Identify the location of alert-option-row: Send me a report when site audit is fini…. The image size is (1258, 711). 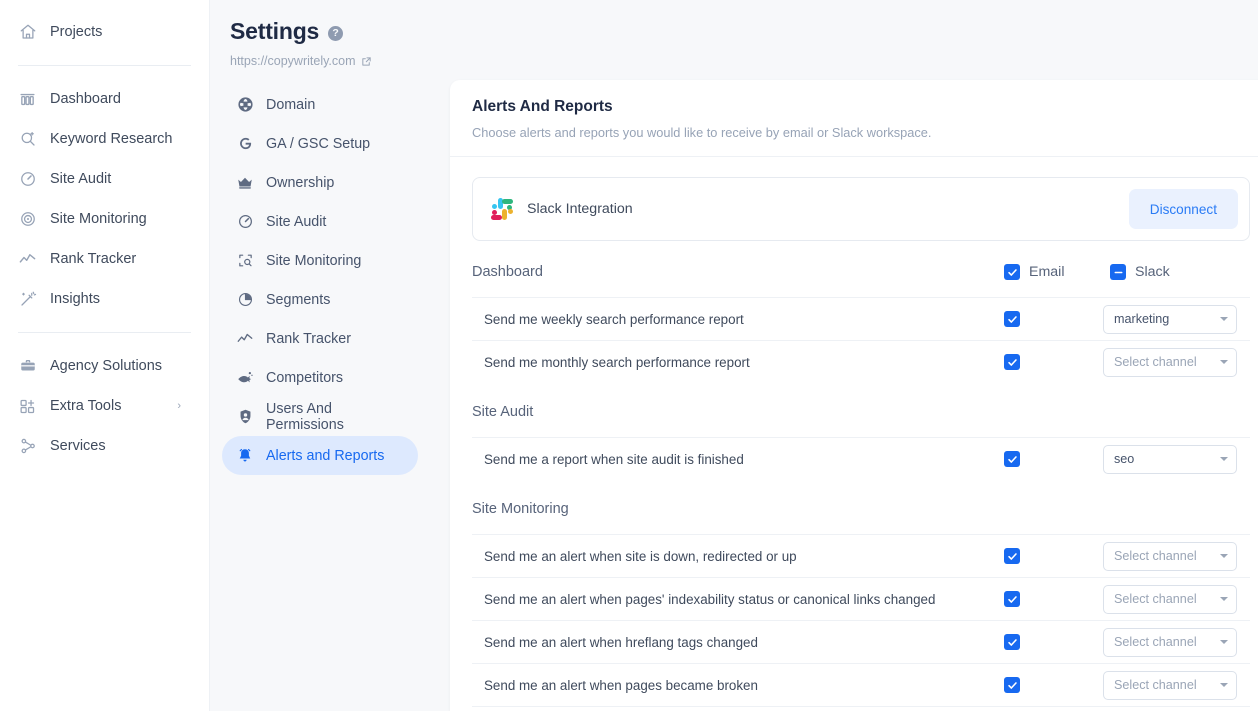
(861, 458).